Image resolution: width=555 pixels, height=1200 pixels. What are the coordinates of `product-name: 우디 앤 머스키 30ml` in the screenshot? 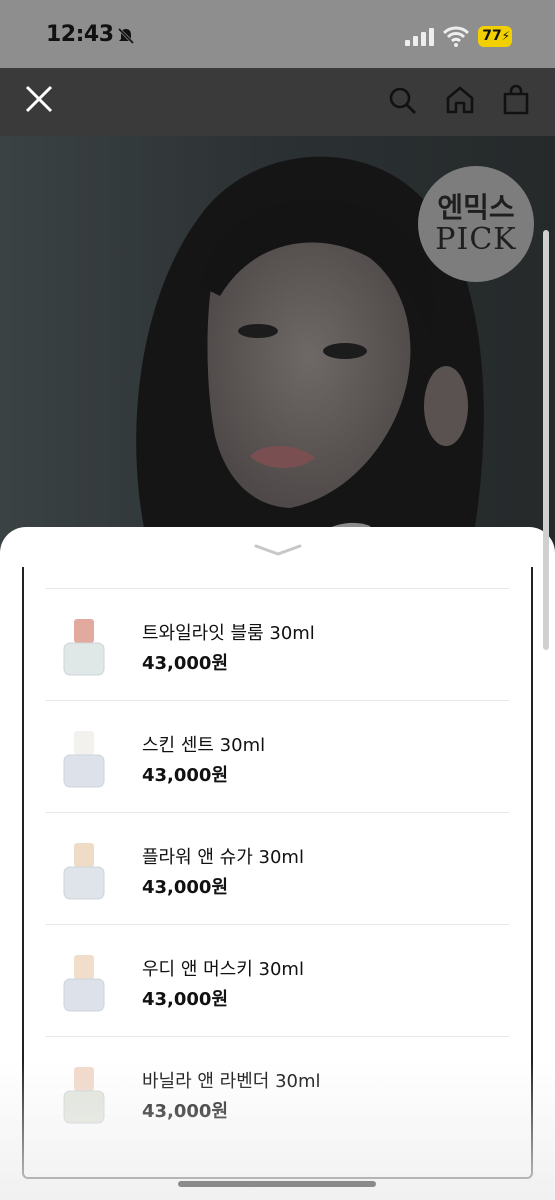 It's located at (223, 968).